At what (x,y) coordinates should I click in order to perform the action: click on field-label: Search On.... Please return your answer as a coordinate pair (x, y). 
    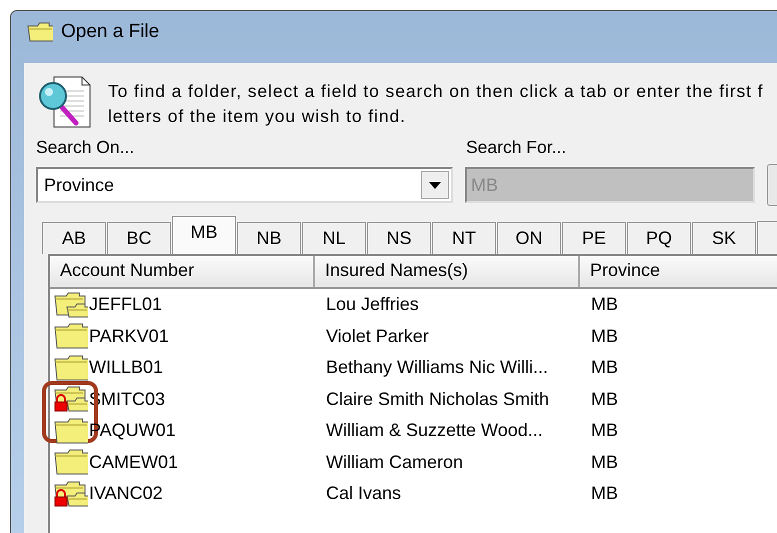
    Looking at the image, I should click on (85, 147).